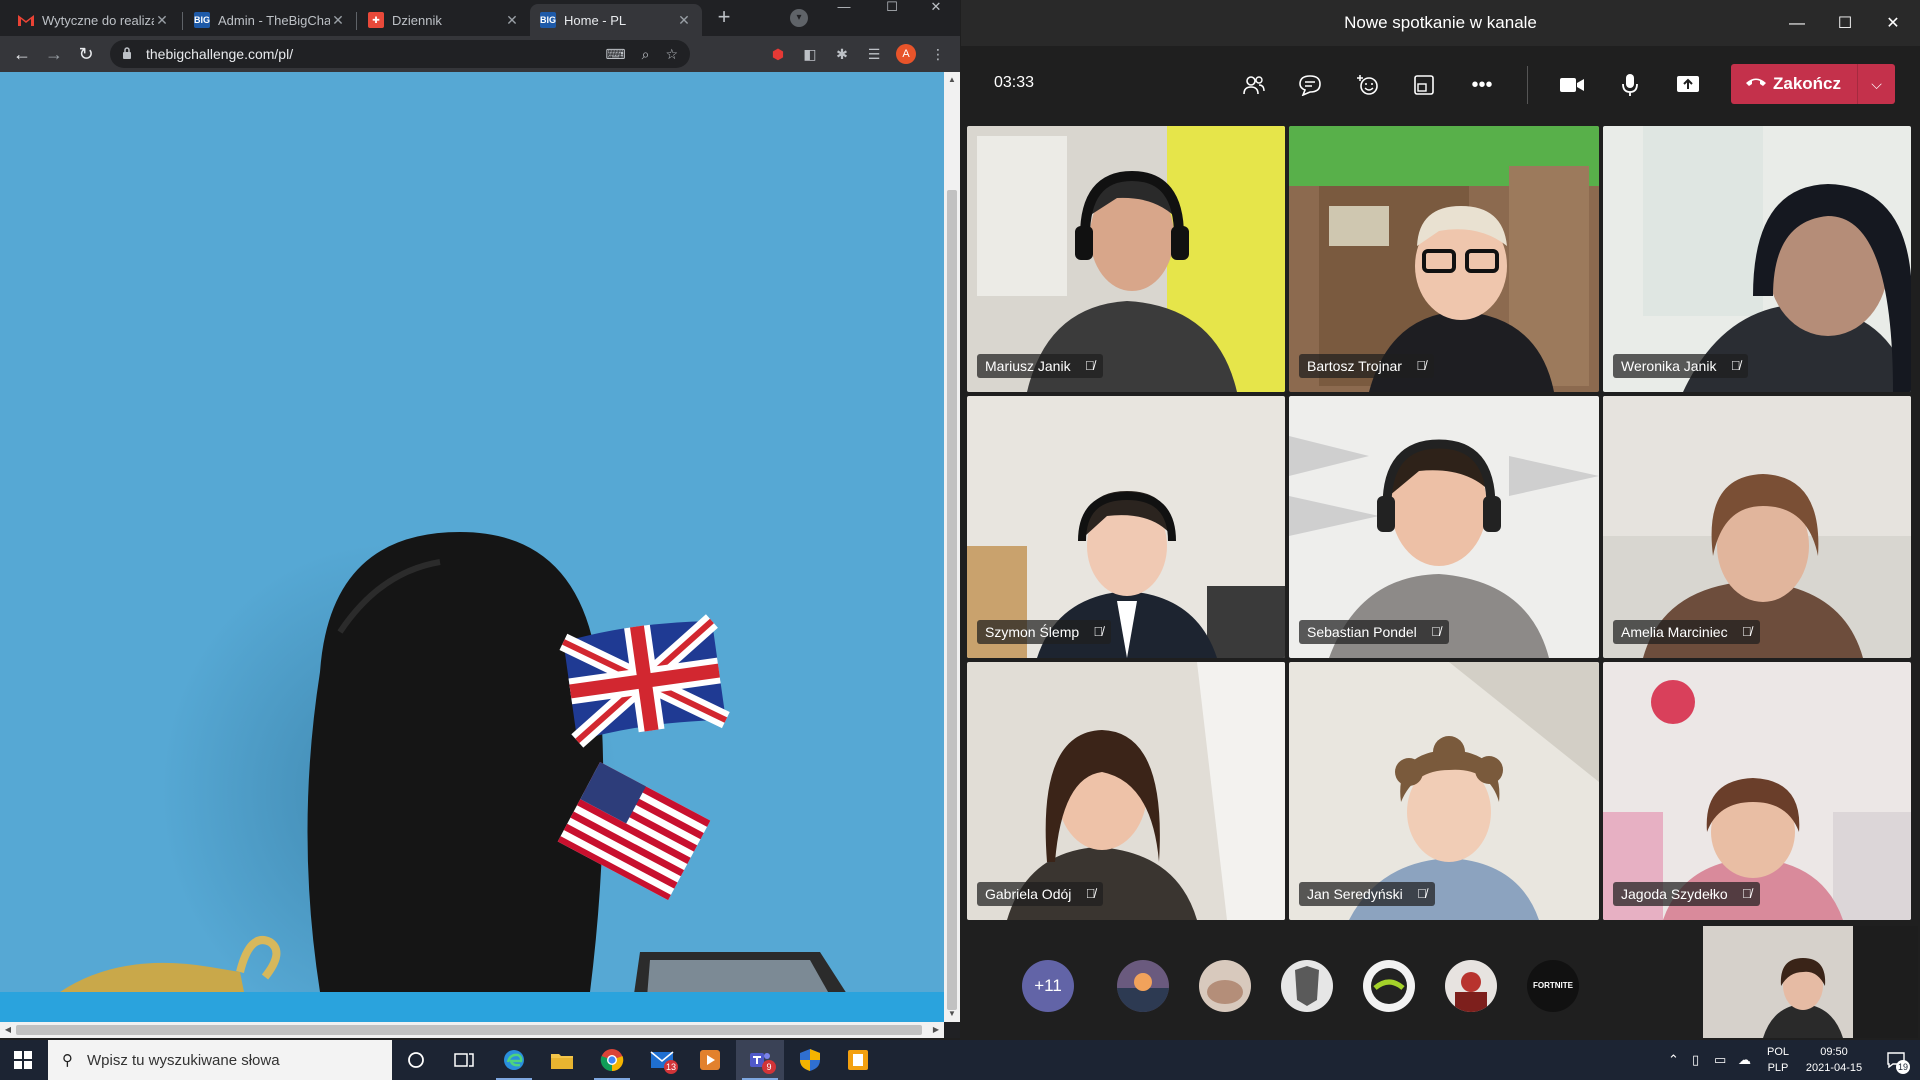  I want to click on mic-off-icon: 🎙̸, so click(1090, 893).